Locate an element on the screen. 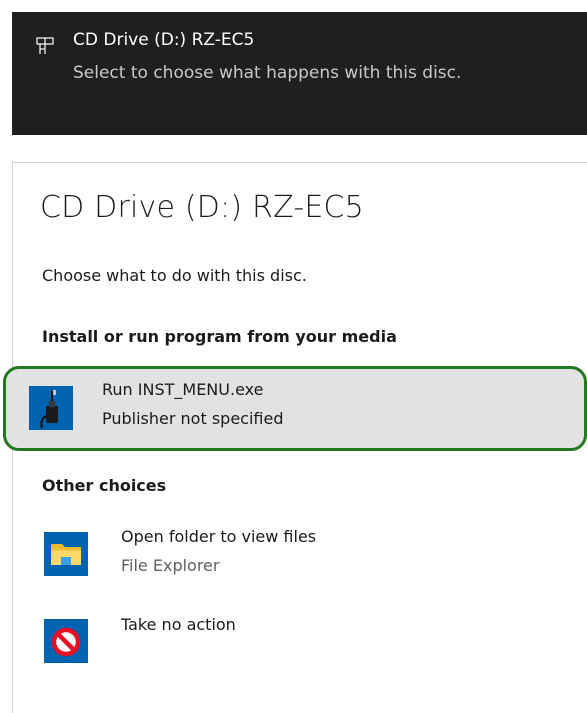 Image resolution: width=587 pixels, height=713 pixels. run-program-publisher: Publisher not specified is located at coordinates (193, 418).